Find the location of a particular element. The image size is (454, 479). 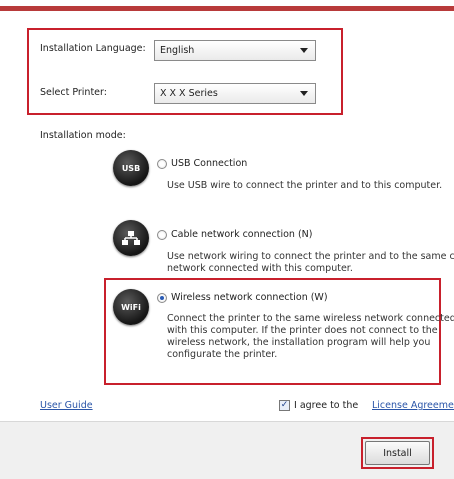

wifi-icon: WiFi is located at coordinates (131, 307).